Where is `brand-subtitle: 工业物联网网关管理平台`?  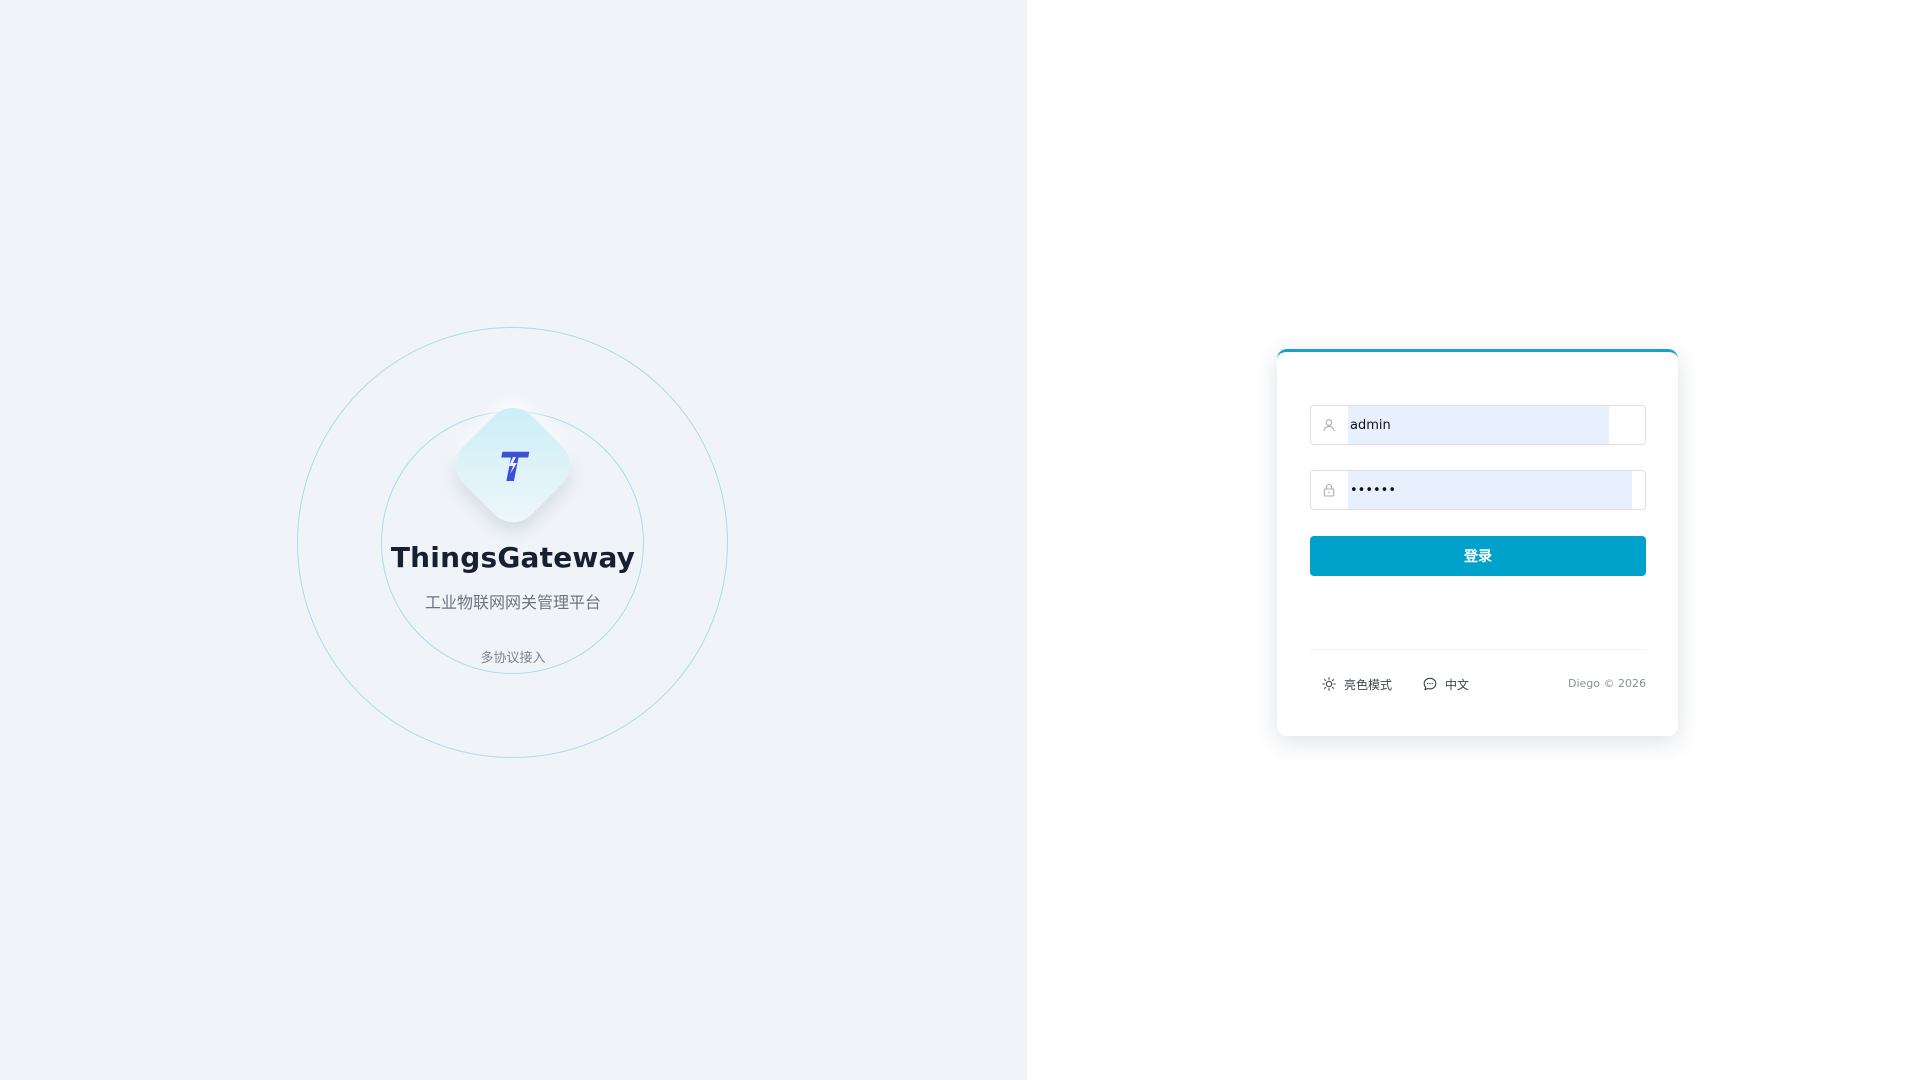
brand-subtitle: 工业物联网网关管理平台 is located at coordinates (512, 602).